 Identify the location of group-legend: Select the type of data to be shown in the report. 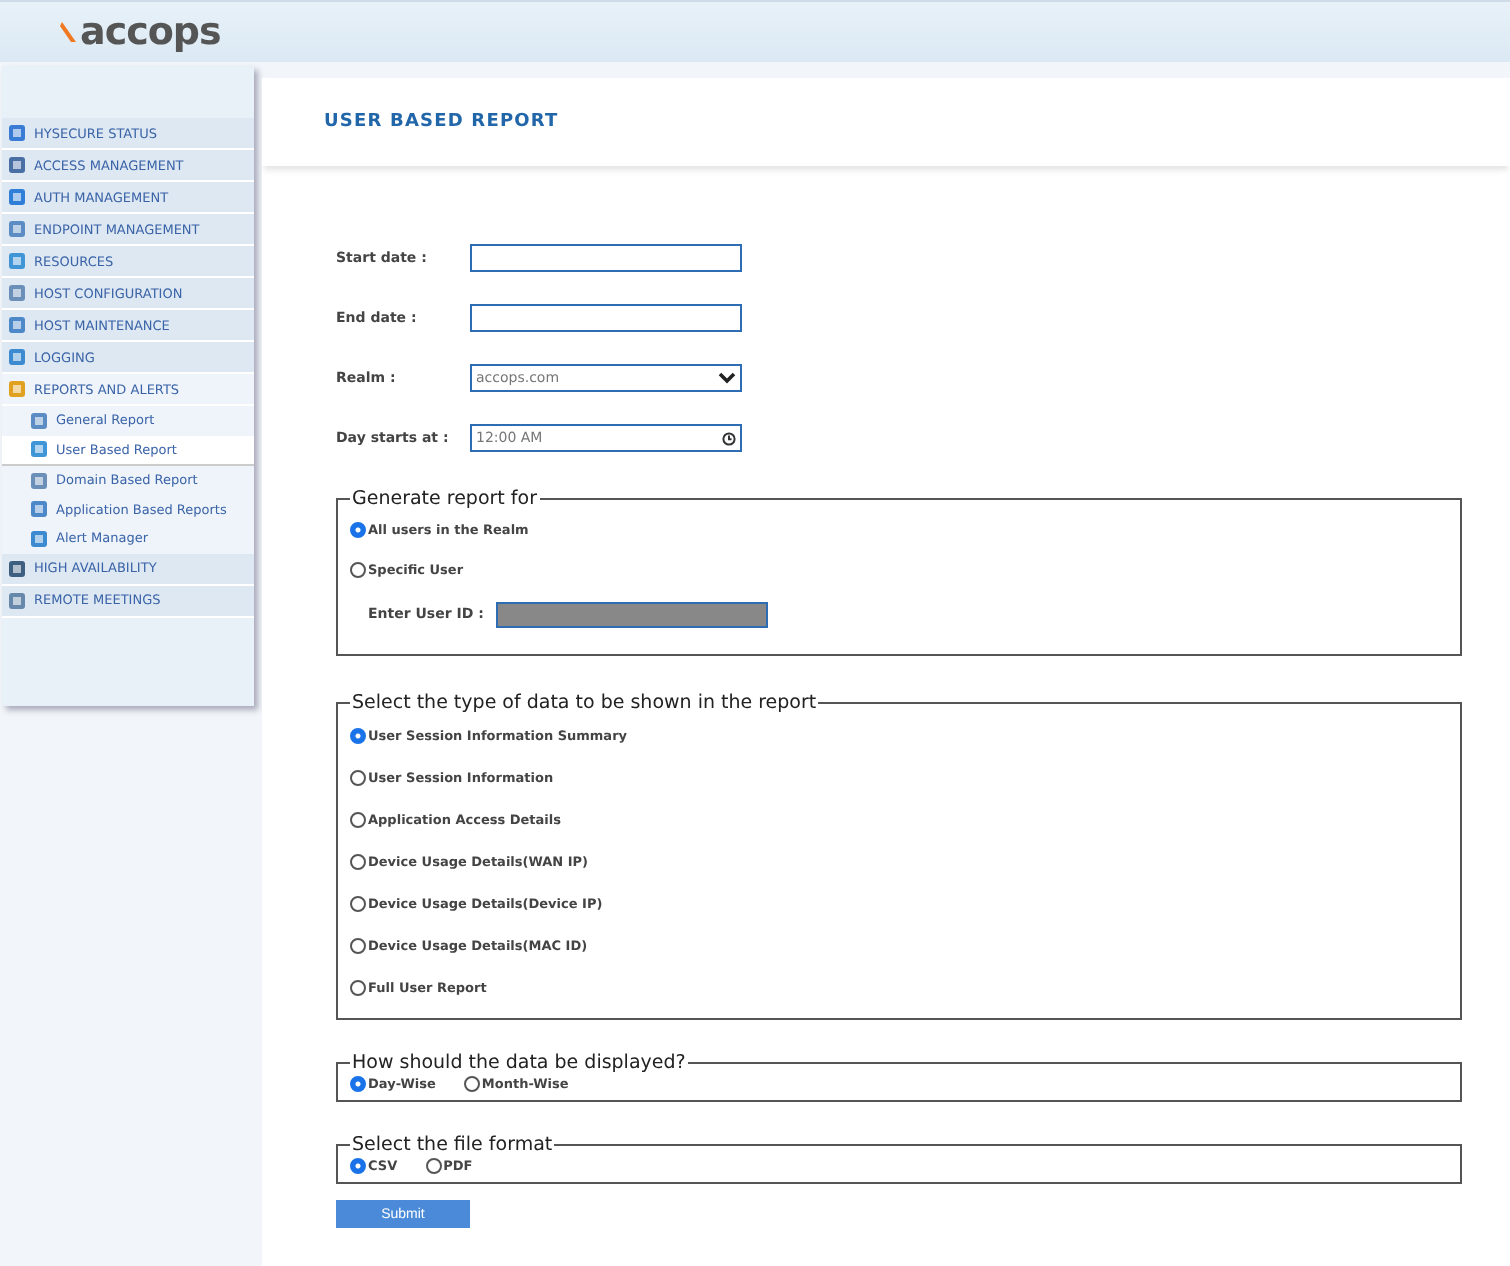
(584, 703).